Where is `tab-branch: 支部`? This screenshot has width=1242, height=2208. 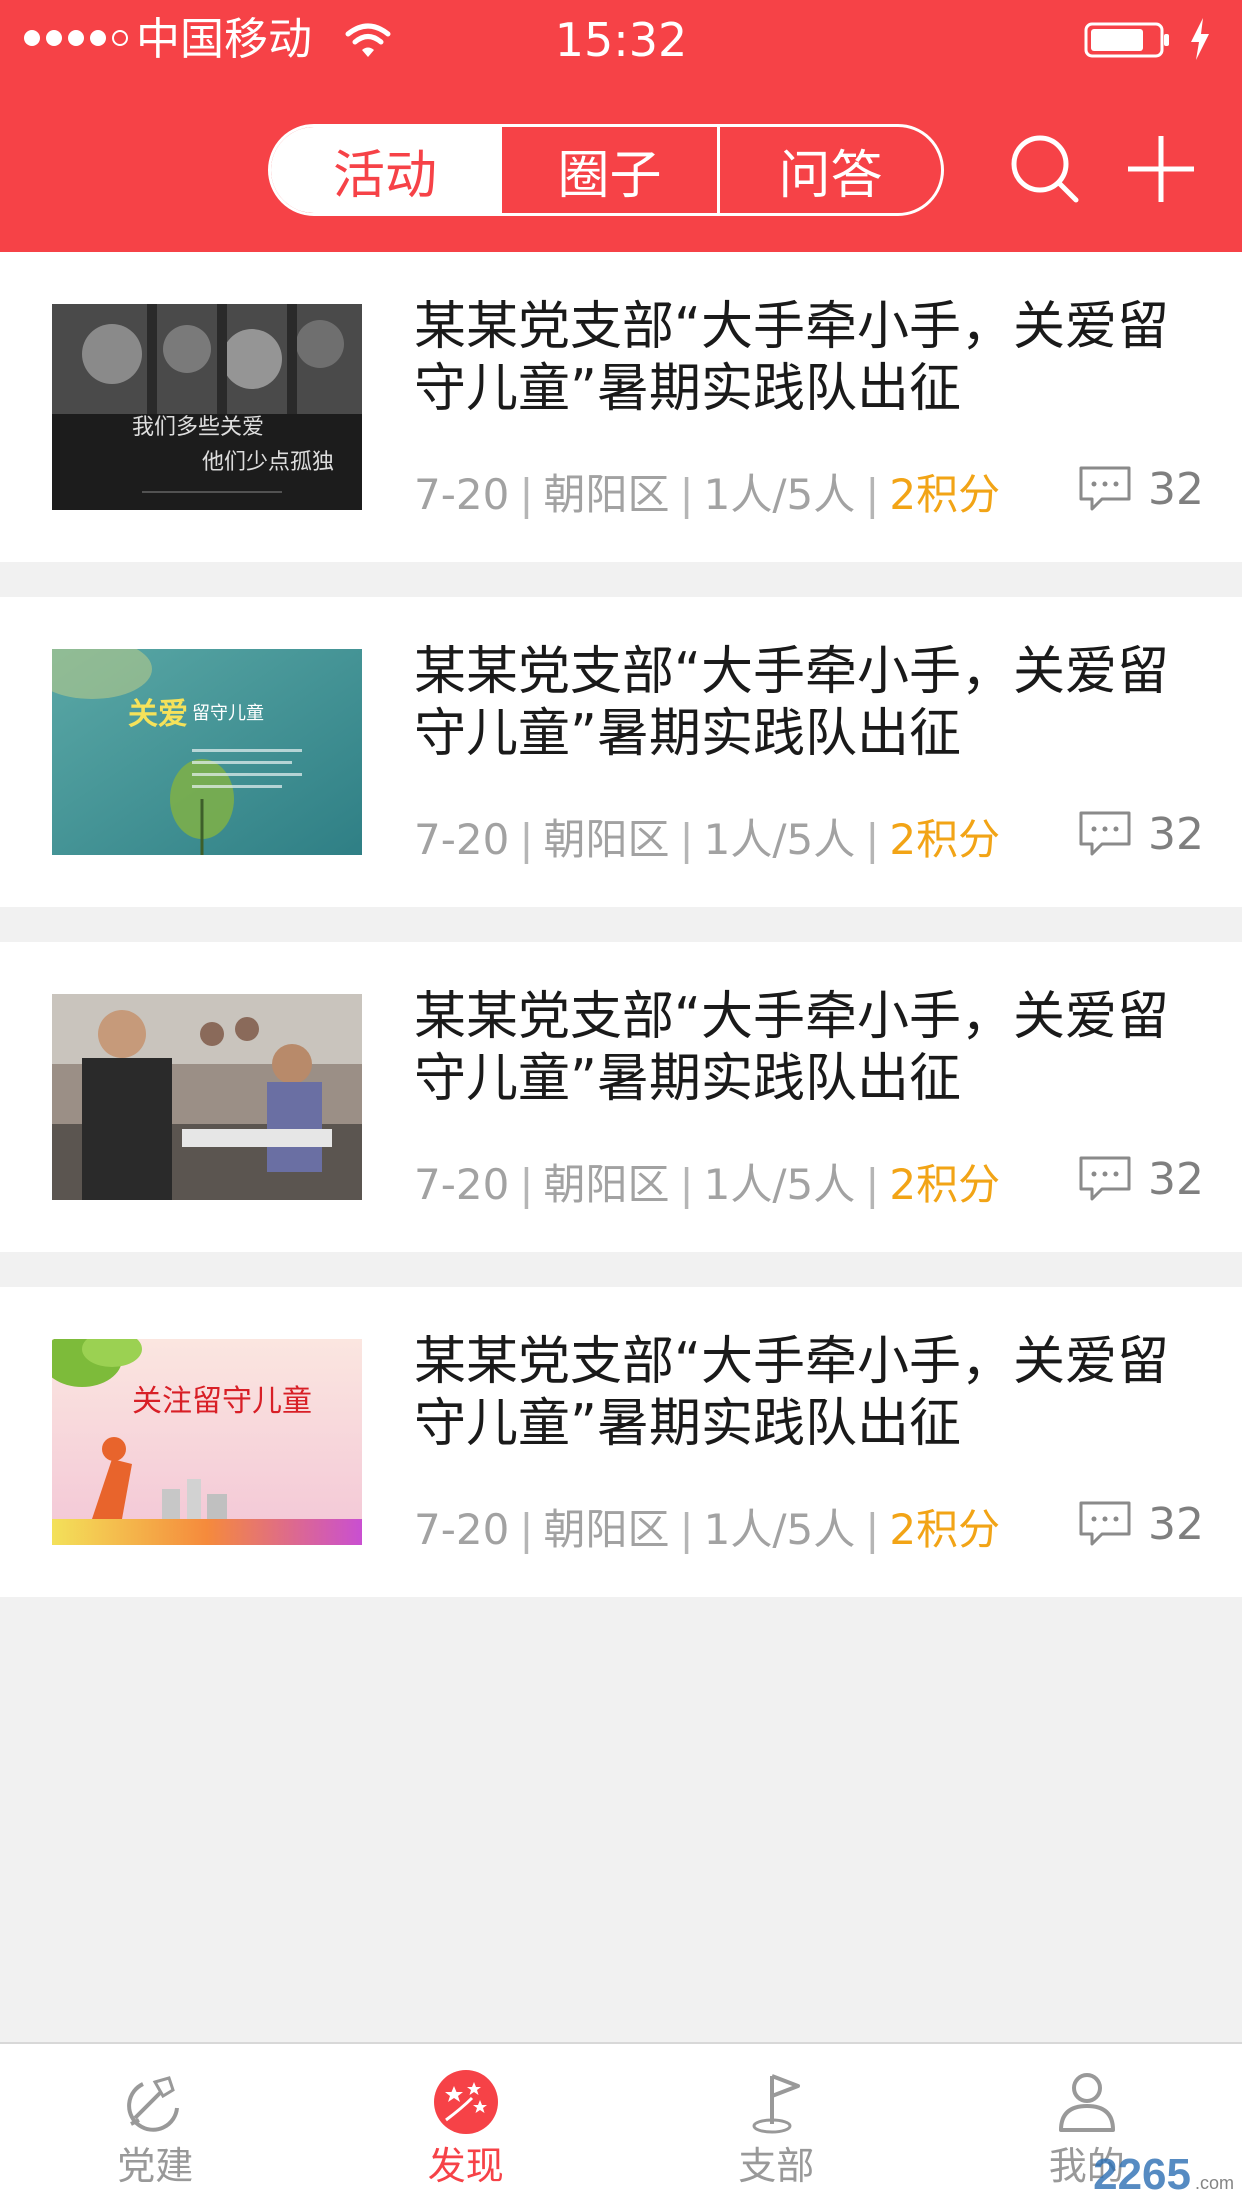 tab-branch: 支部 is located at coordinates (776, 2126).